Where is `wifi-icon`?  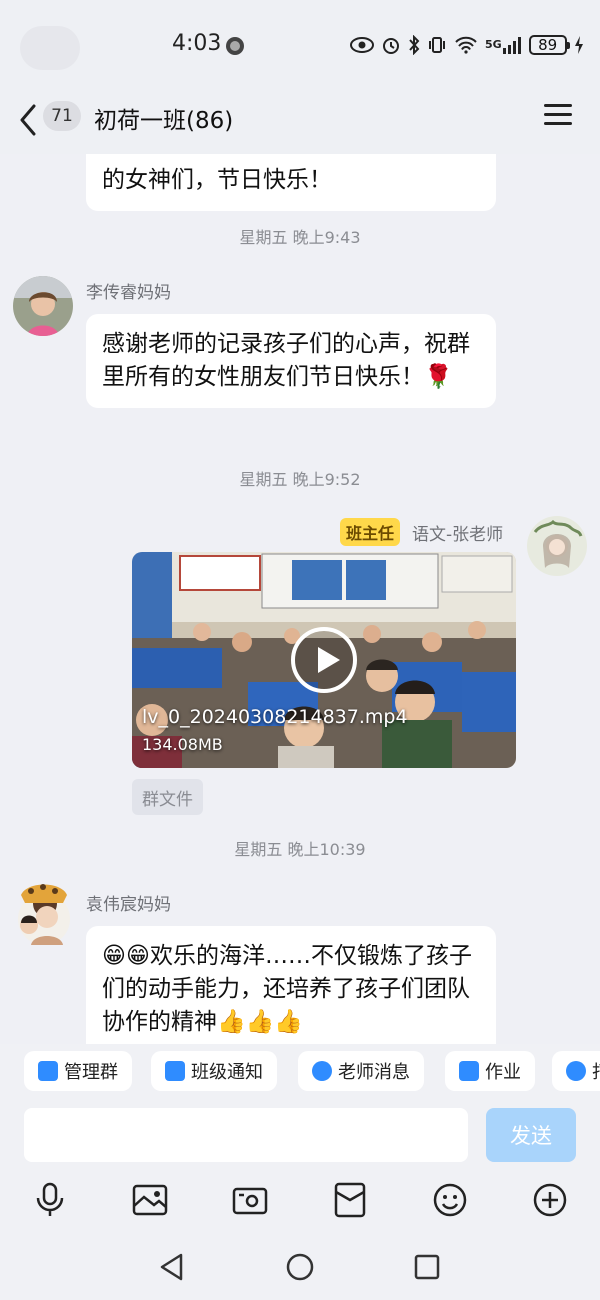 wifi-icon is located at coordinates (466, 45).